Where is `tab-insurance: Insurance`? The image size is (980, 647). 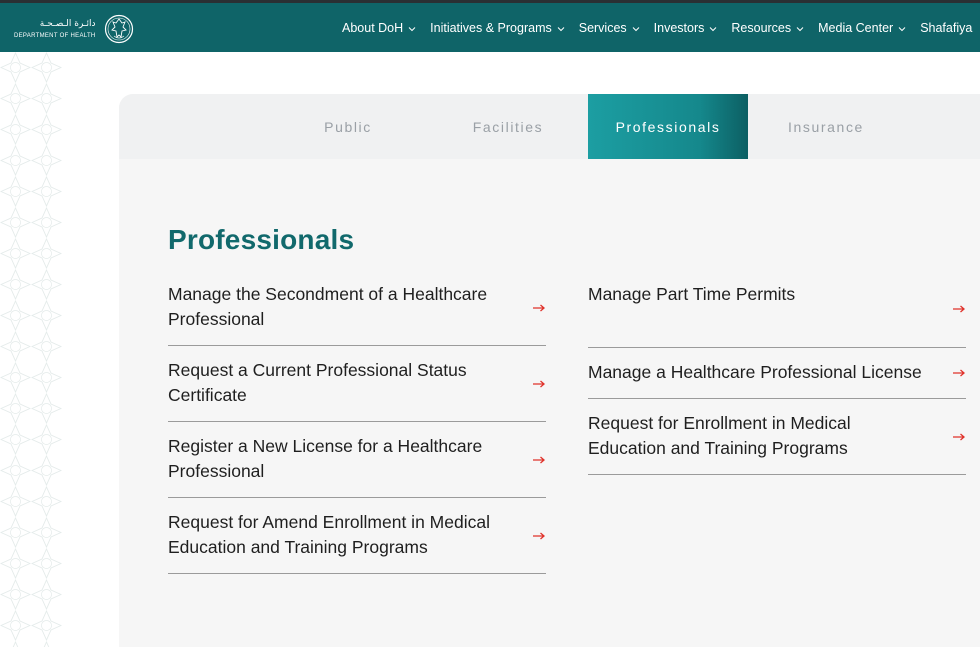
tab-insurance: Insurance is located at coordinates (826, 126).